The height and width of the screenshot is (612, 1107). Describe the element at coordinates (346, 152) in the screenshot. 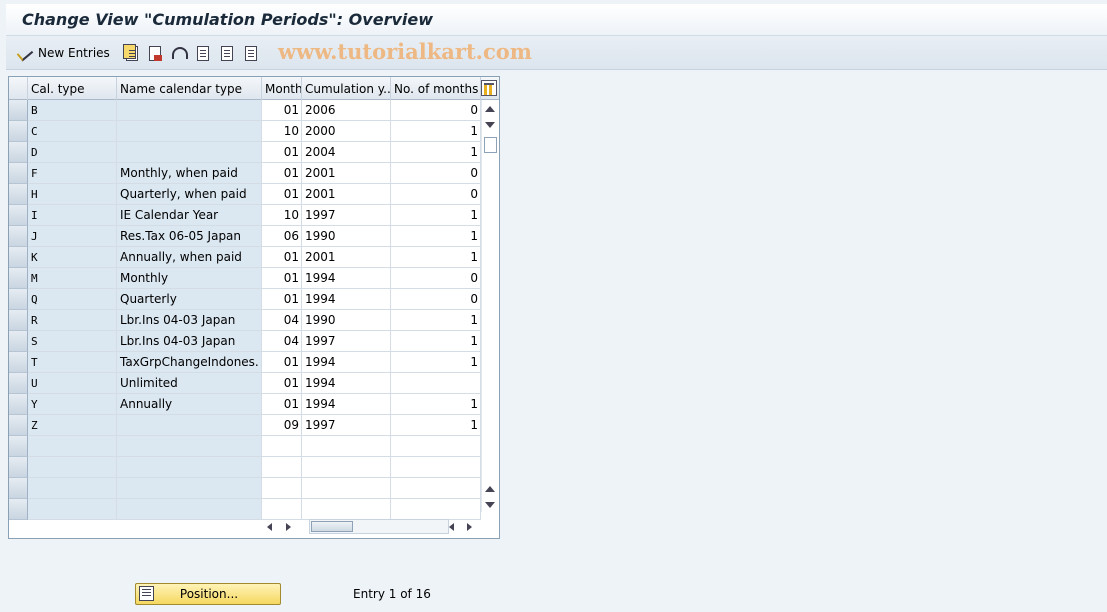

I see `cell-cumulation-year: 2004` at that location.